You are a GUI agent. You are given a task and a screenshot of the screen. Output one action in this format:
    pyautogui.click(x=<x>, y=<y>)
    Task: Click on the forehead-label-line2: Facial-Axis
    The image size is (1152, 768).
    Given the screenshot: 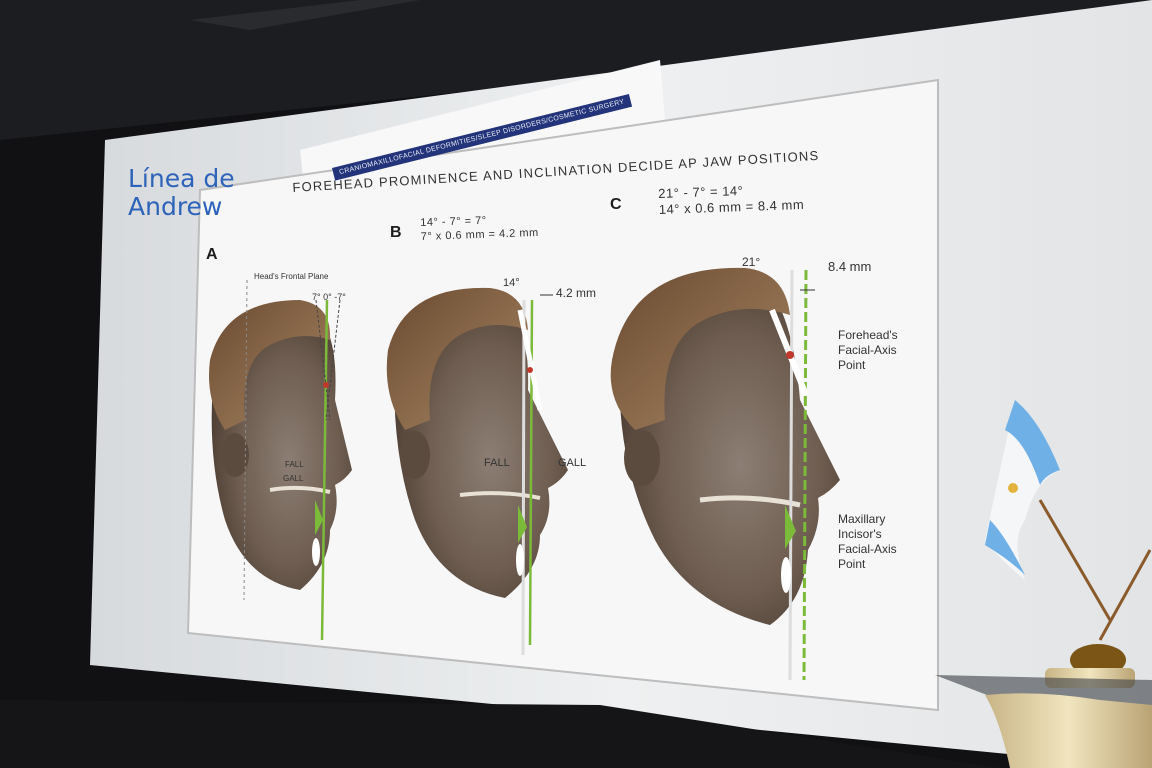 What is the action you would take?
    pyautogui.click(x=867, y=350)
    